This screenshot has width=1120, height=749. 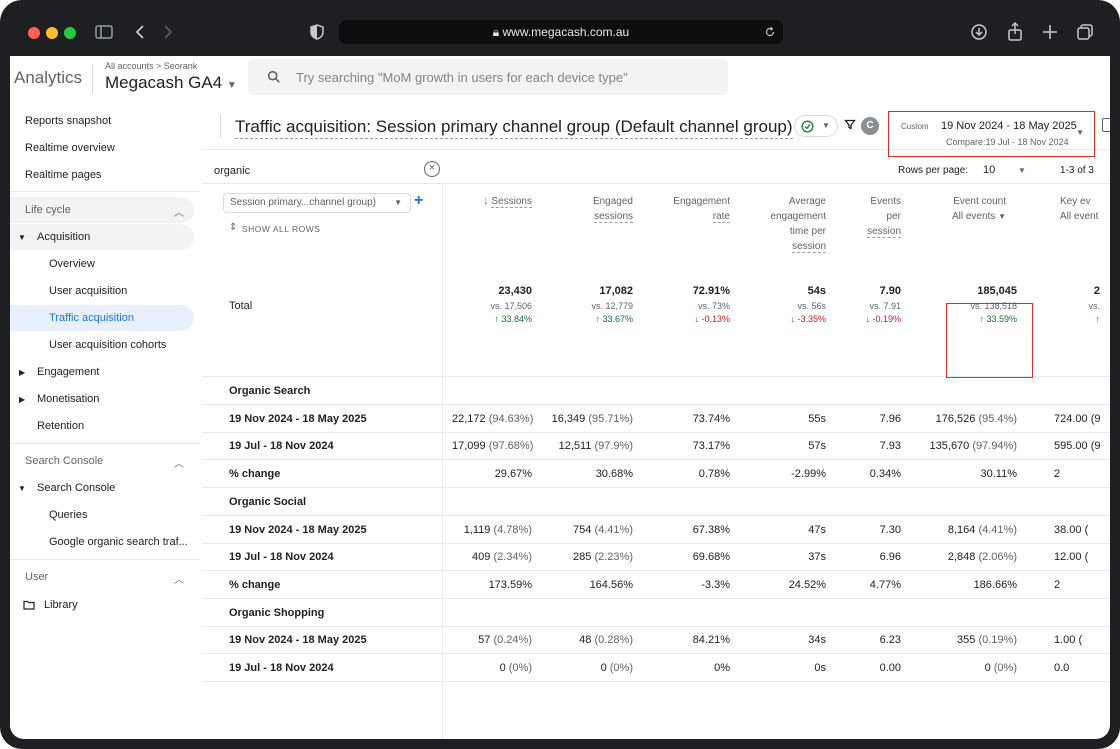 I want to click on date-custom-label: Custom, so click(x=915, y=126).